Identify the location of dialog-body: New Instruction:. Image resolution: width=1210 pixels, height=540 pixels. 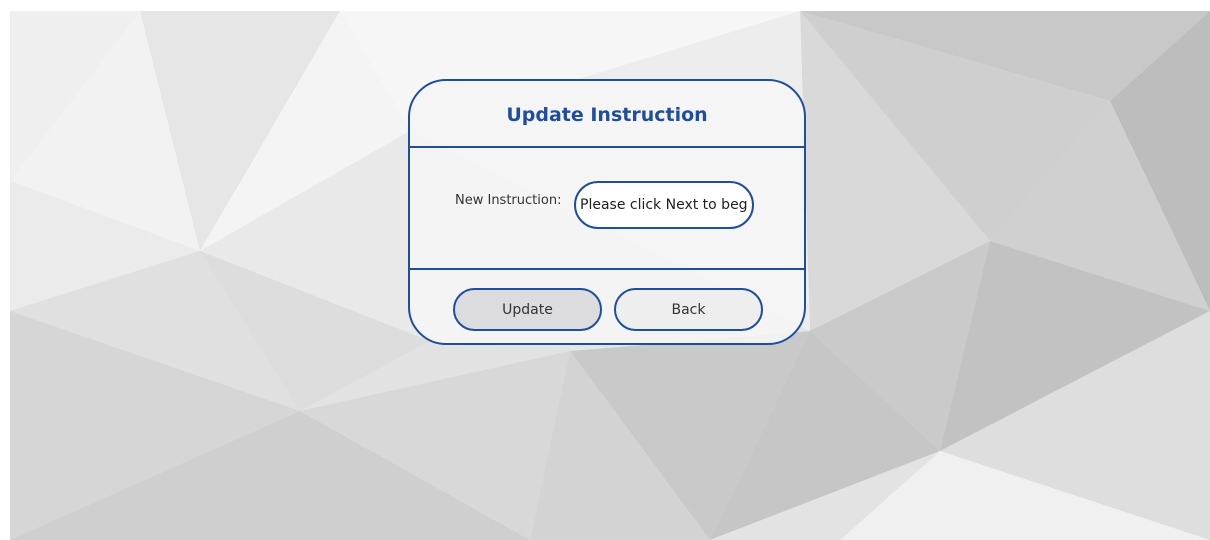
(607, 209).